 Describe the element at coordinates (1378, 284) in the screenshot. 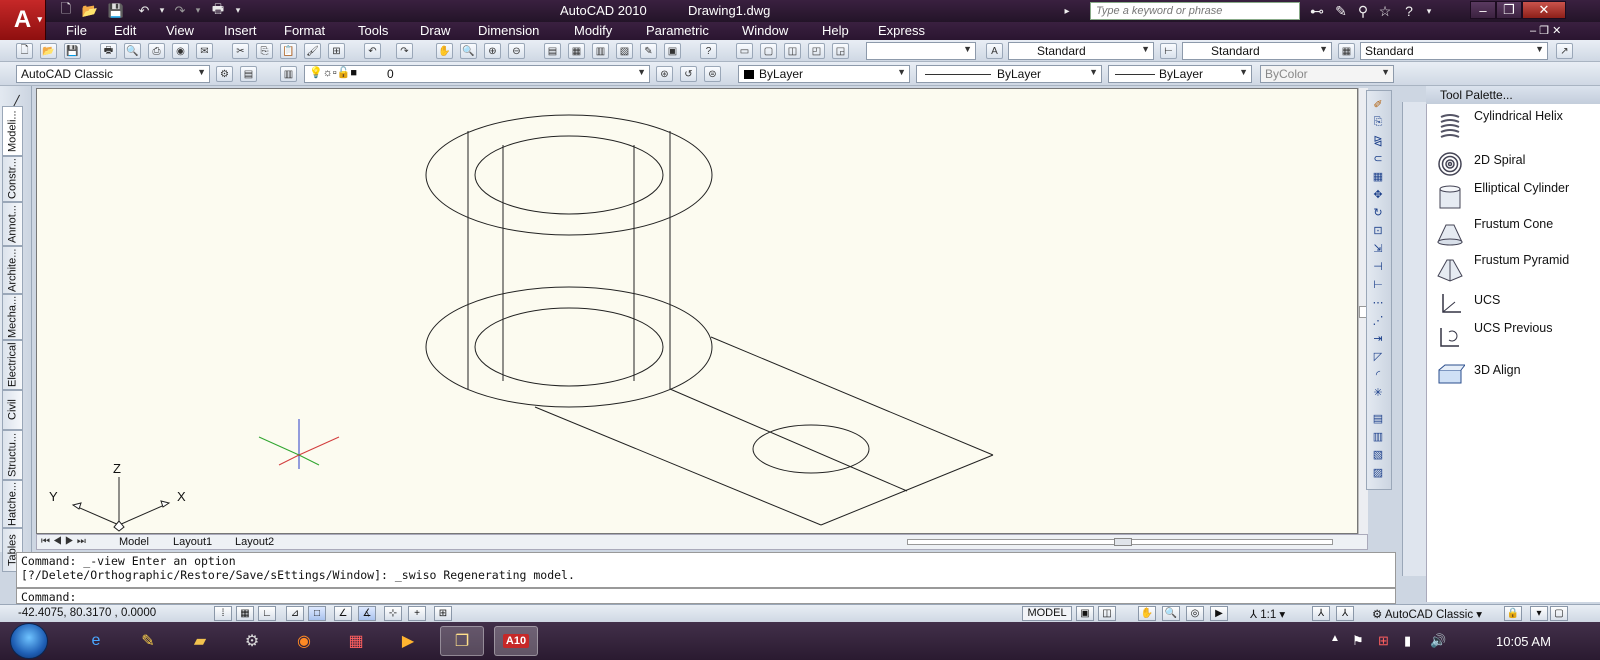

I see `extend-icon: ⊢` at that location.